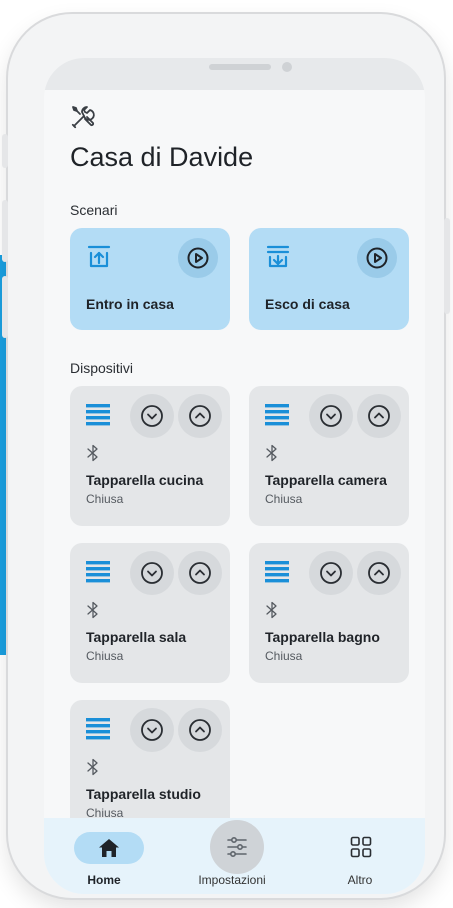 The height and width of the screenshot is (908, 453). Describe the element at coordinates (240, 67) in the screenshot. I see `speaker` at that location.